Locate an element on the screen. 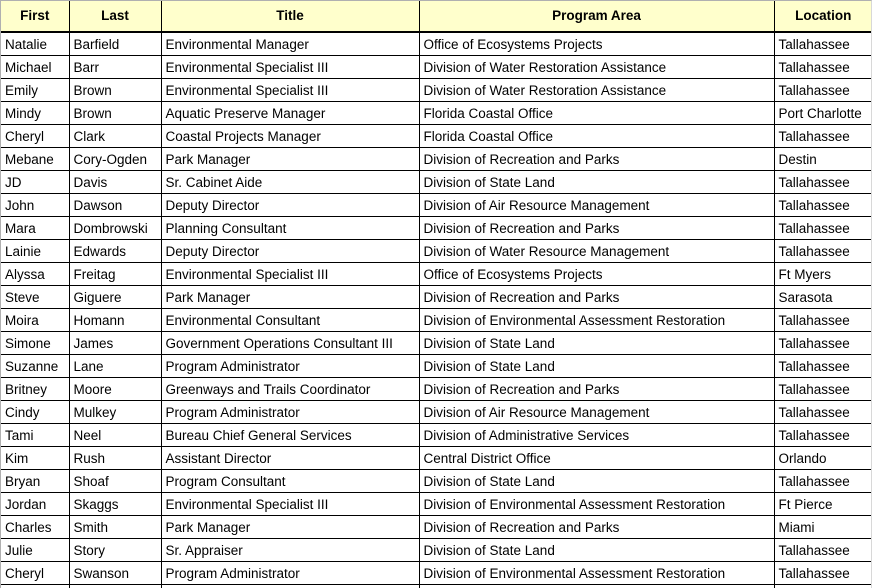 Image resolution: width=872 pixels, height=588 pixels. cell-last: Barr is located at coordinates (115, 67).